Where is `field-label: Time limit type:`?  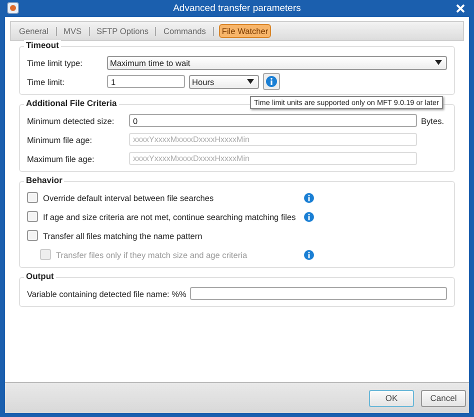 field-label: Time limit type: is located at coordinates (55, 63).